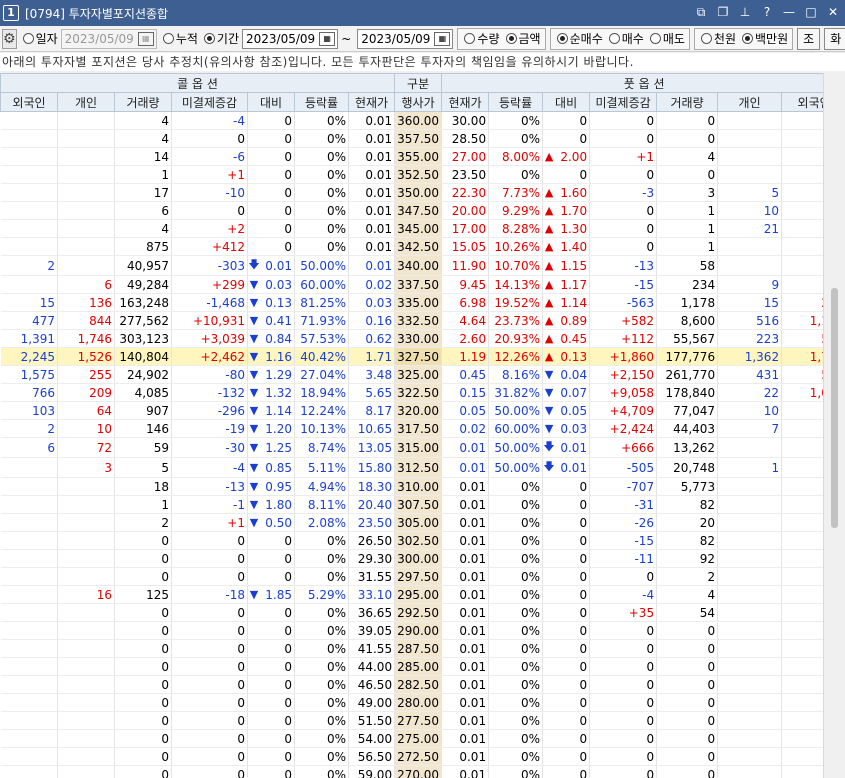  Describe the element at coordinates (562, 38) in the screenshot. I see `radio-net-buy-dot` at that location.